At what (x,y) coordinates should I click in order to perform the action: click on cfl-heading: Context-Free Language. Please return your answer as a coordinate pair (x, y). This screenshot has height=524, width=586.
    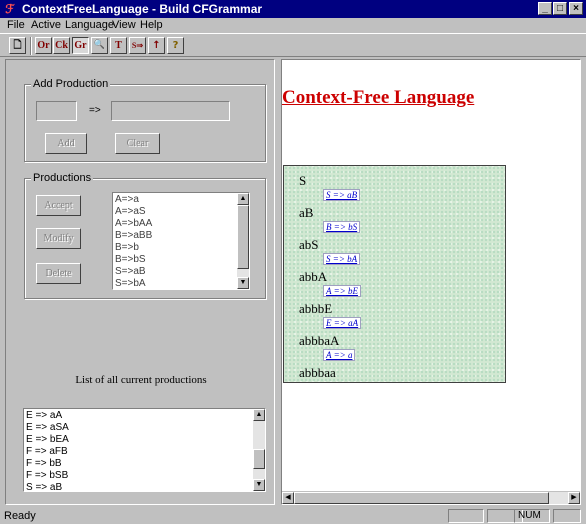
    Looking at the image, I should click on (378, 97).